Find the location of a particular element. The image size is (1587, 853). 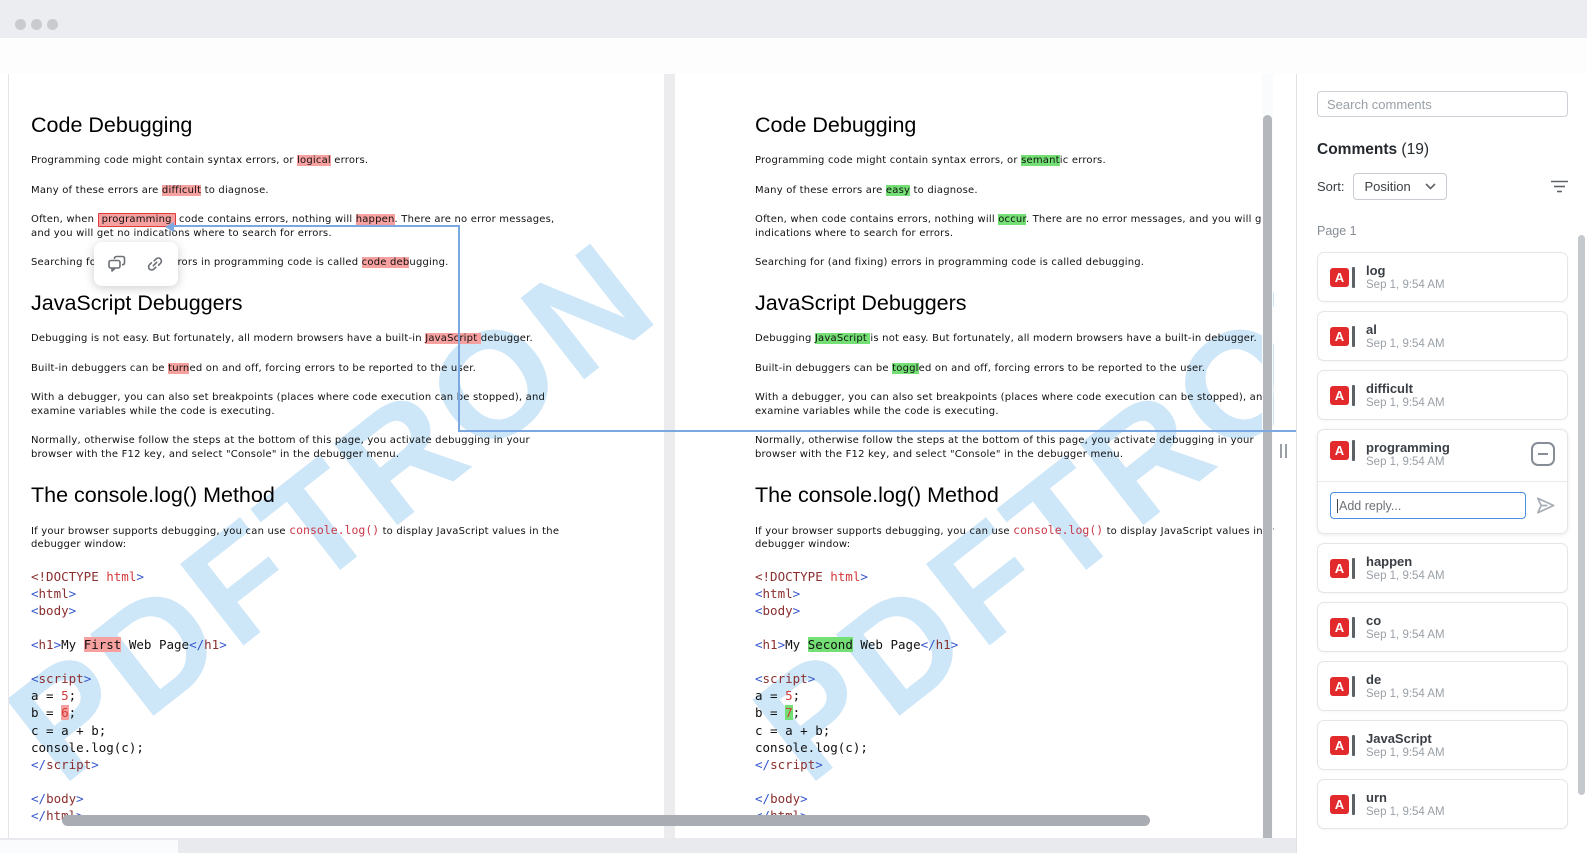

text-segment: html is located at coordinates (117, 576).